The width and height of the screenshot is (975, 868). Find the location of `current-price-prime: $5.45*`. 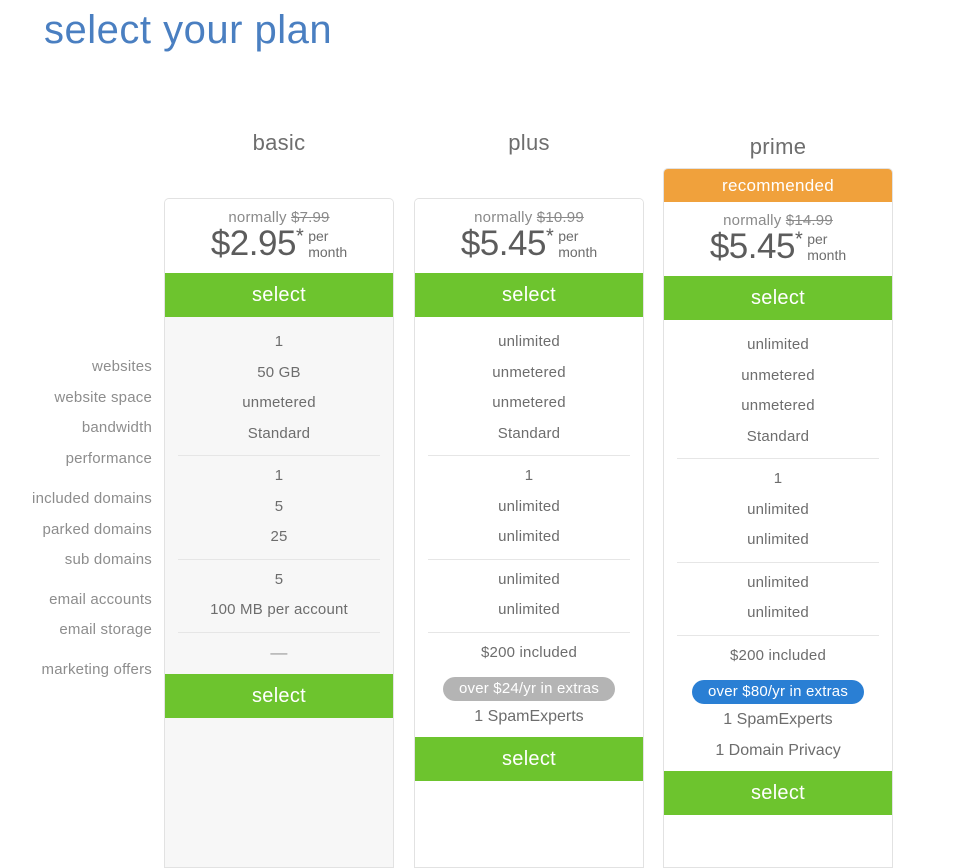

current-price-prime: $5.45* is located at coordinates (756, 246).